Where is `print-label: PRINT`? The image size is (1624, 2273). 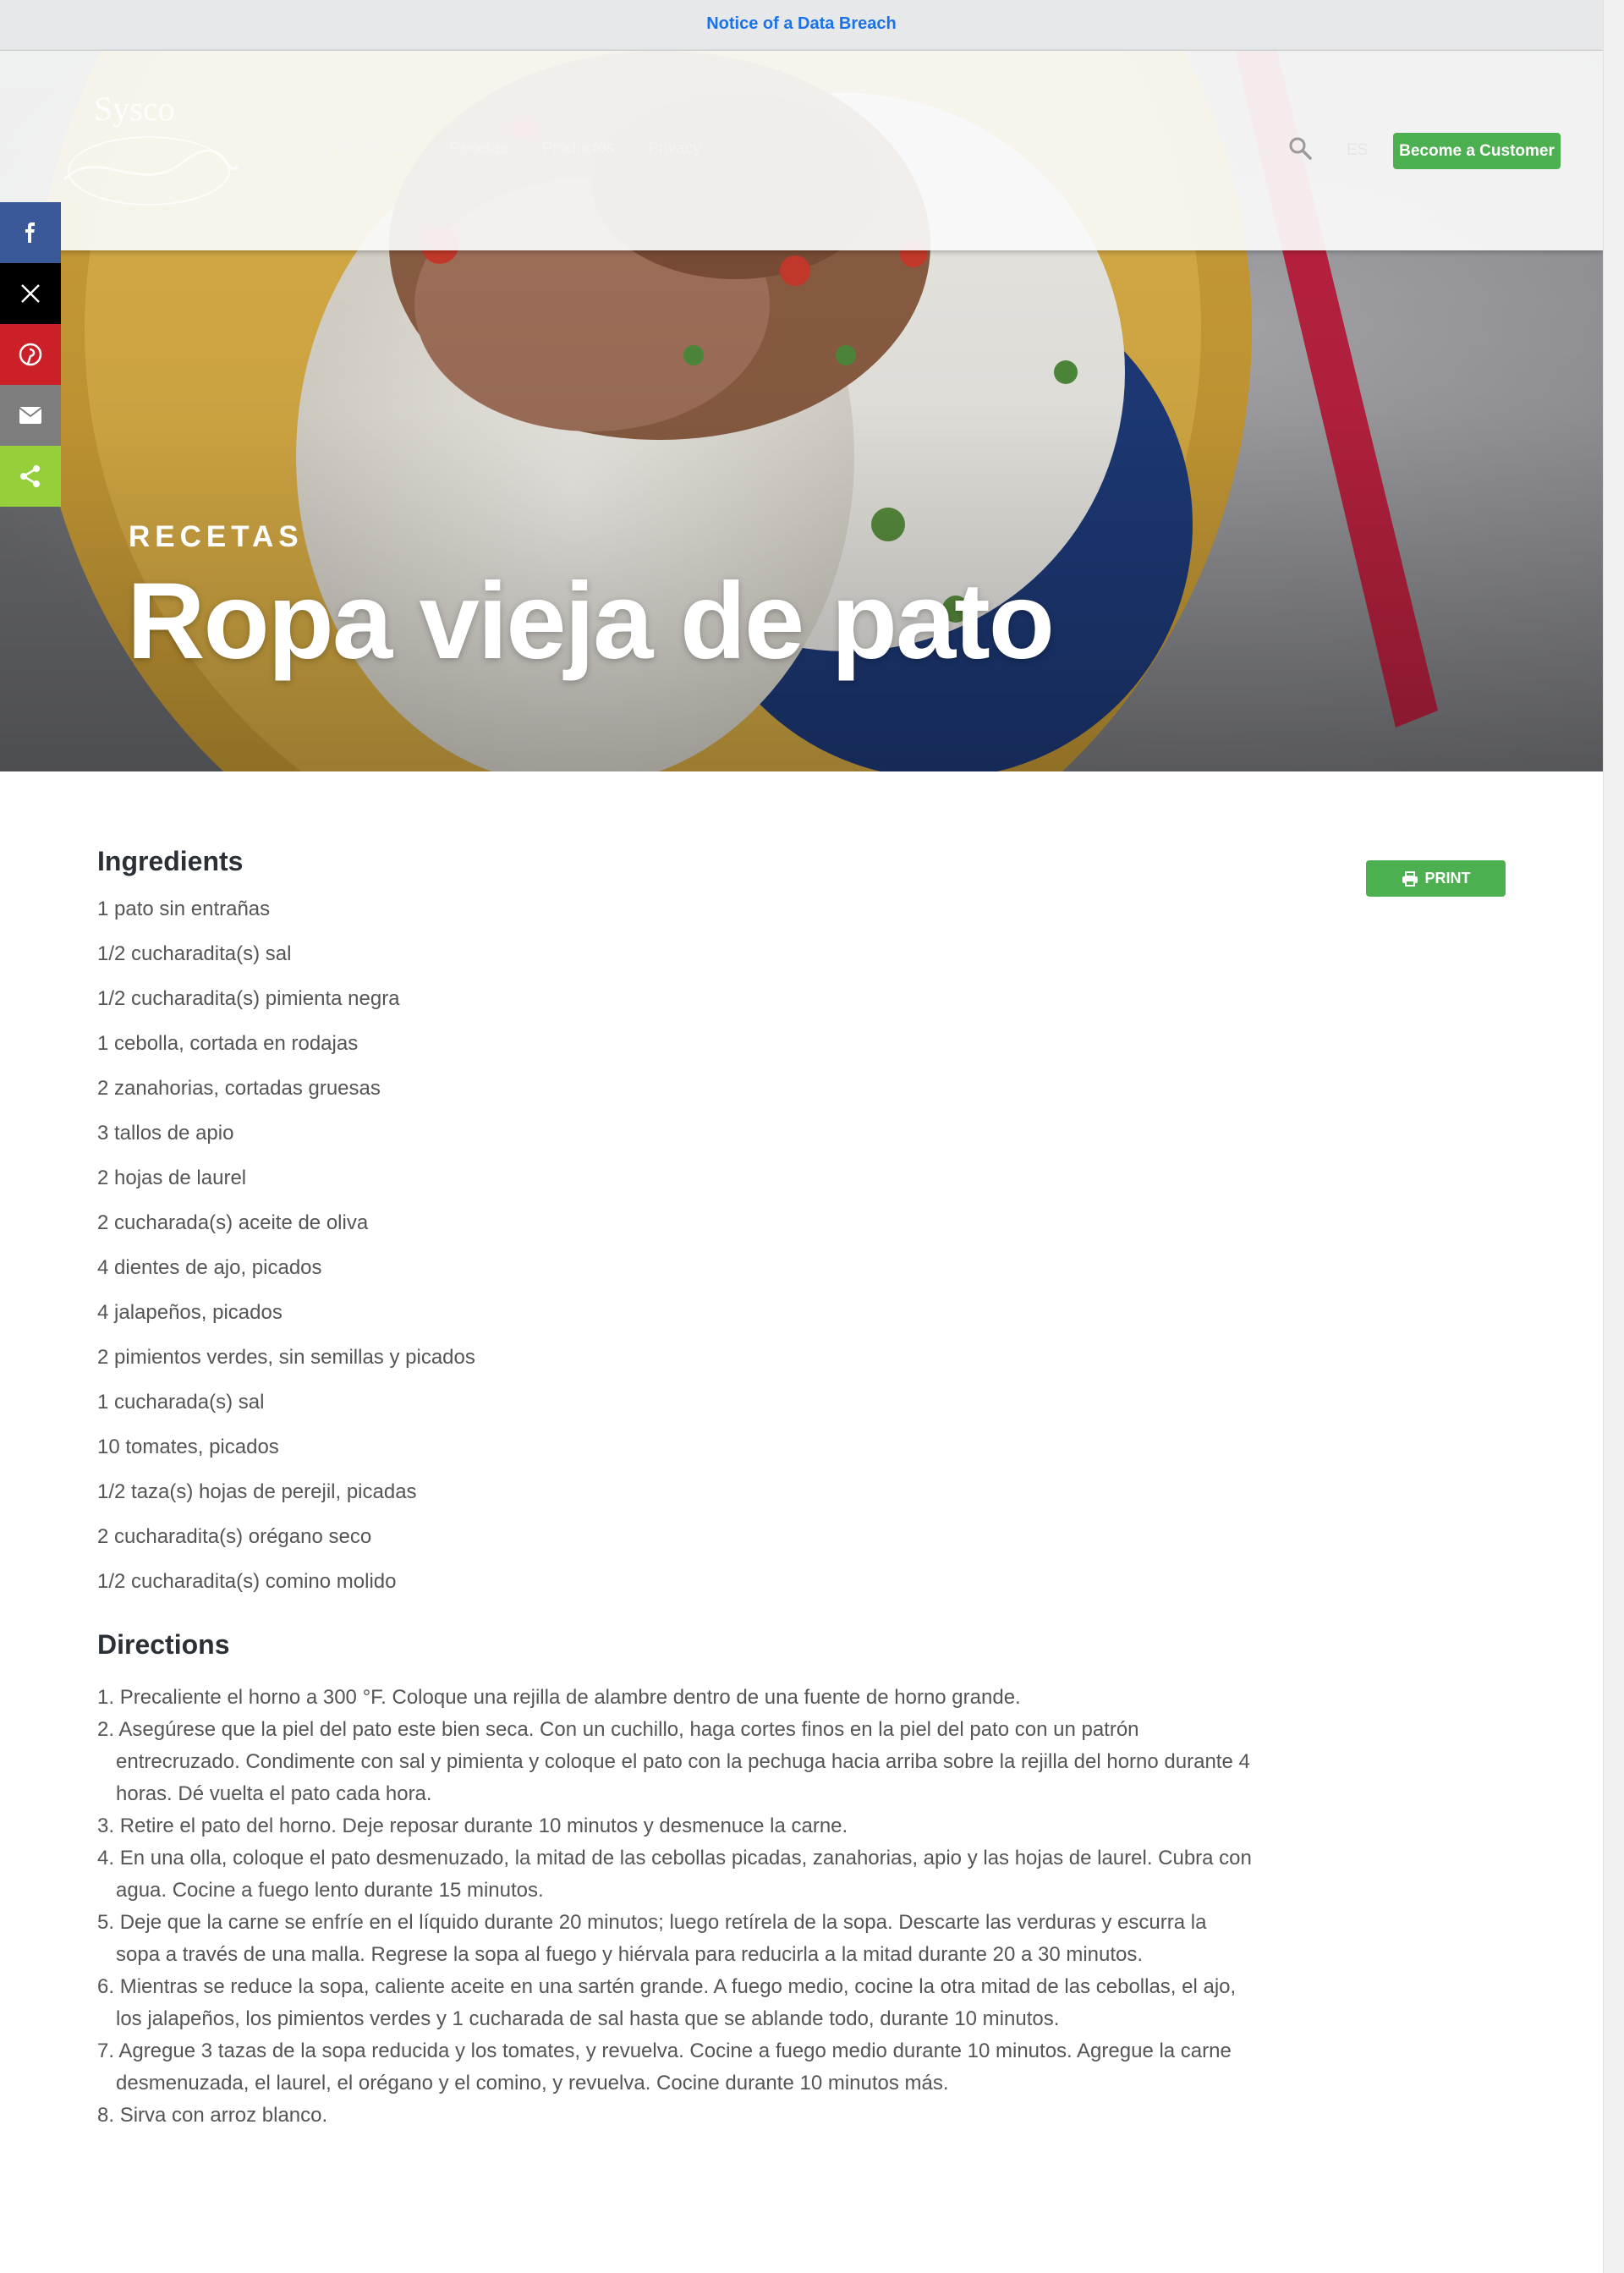 print-label: PRINT is located at coordinates (1448, 878).